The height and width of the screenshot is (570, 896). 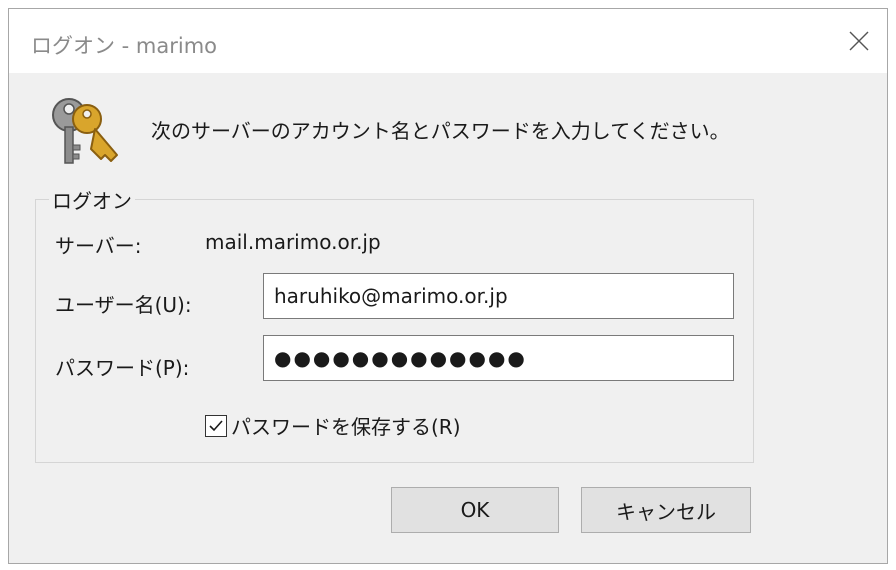 I want to click on username-label: ユーザー名(U):, so click(x=123, y=305).